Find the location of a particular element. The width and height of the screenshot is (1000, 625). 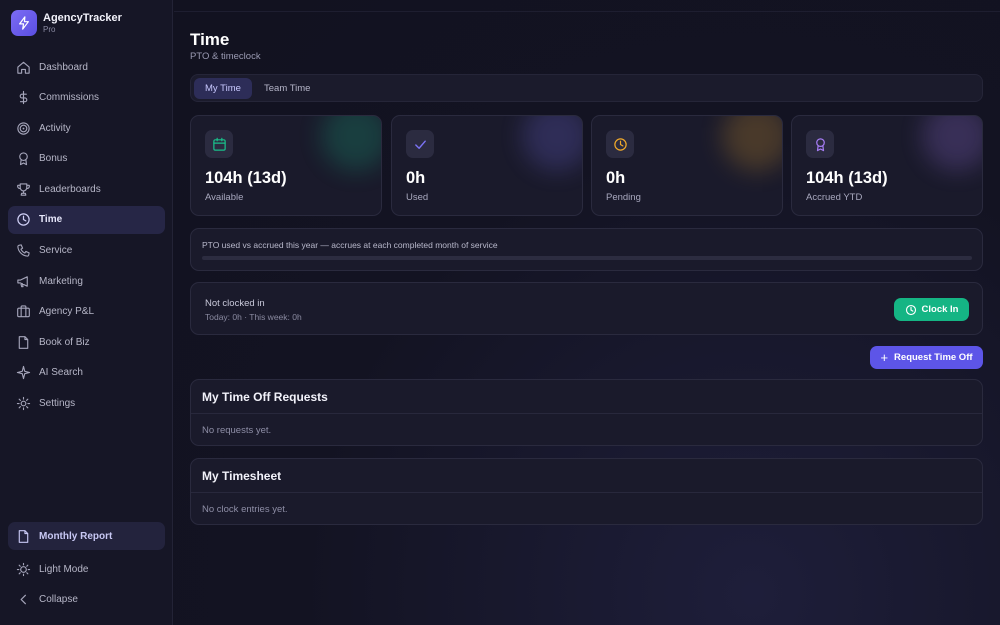

monthly-report-button: Monthly Report is located at coordinates (86, 536).